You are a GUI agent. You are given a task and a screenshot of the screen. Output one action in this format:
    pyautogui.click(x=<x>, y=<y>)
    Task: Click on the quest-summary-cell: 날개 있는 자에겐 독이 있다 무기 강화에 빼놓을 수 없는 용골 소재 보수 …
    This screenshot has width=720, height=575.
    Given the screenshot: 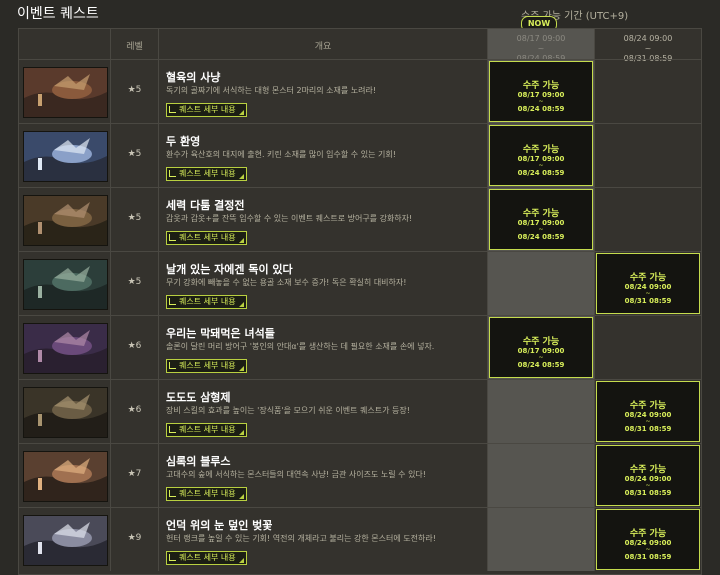 What is the action you would take?
    pyautogui.click(x=323, y=283)
    